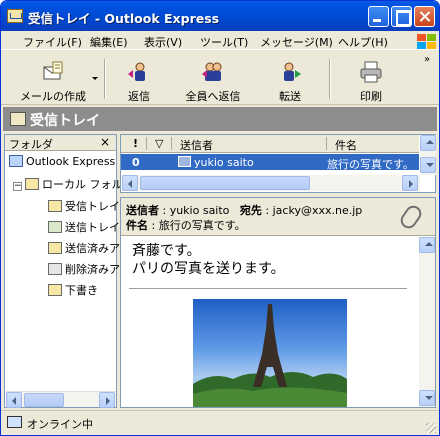  What do you see at coordinates (411, 217) in the screenshot?
I see `paperclip-icon` at bounding box center [411, 217].